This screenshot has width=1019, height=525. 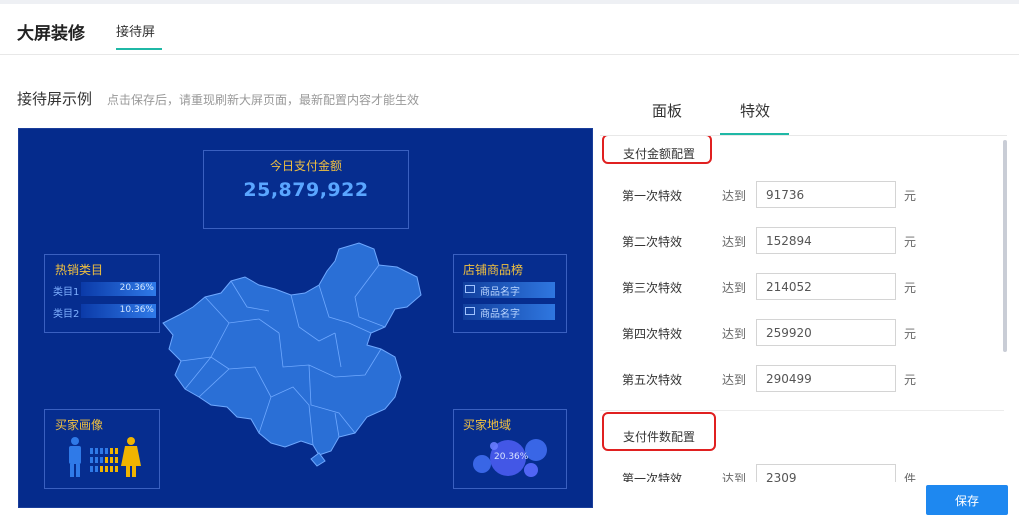 I want to click on china-map, so click(x=299, y=352).